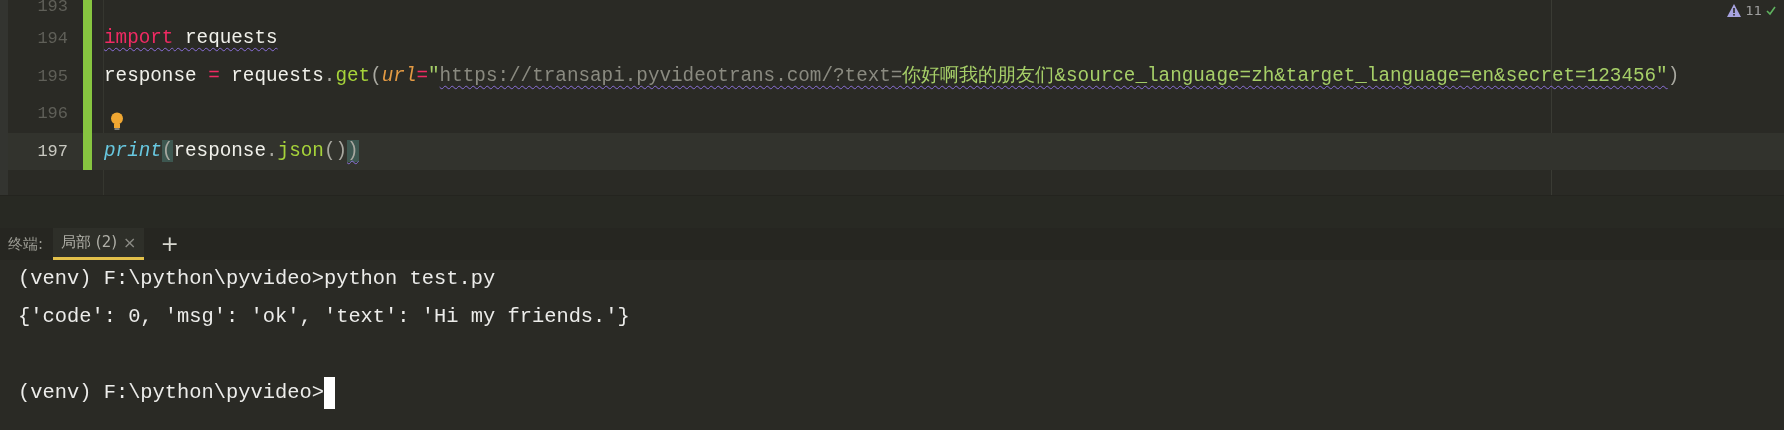 The image size is (1784, 430). Describe the element at coordinates (257, 278) in the screenshot. I see `terminal-output: (venv) F:\python\pyvideo>python test.py` at that location.